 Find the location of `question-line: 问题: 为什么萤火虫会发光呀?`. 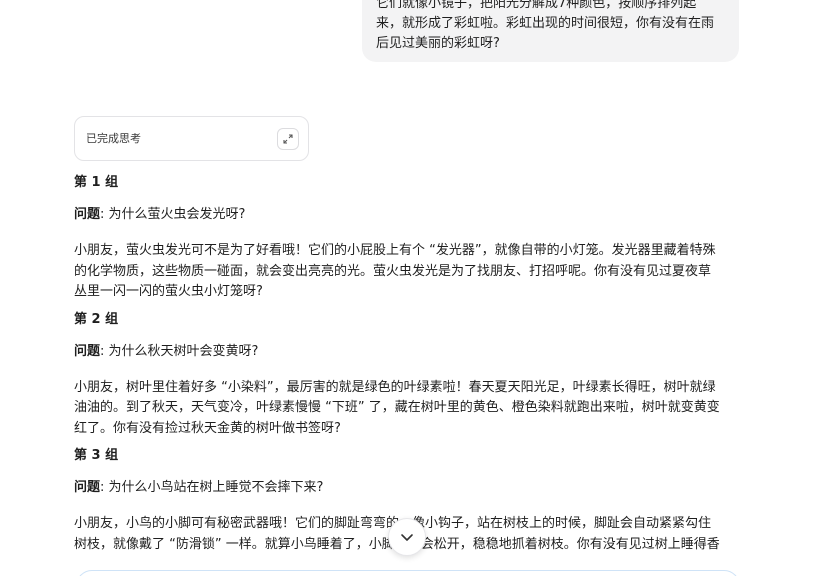

question-line: 问题: 为什么萤火虫会发光呀? is located at coordinates (407, 215).